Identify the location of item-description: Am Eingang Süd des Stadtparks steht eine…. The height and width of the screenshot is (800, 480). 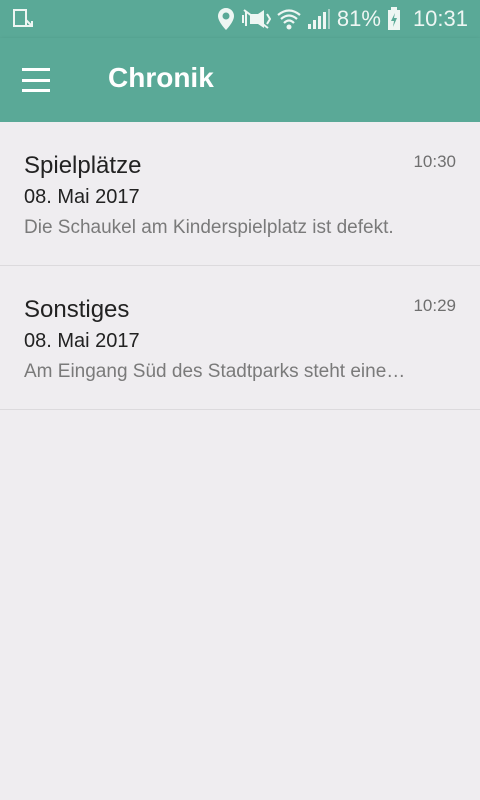
(215, 371).